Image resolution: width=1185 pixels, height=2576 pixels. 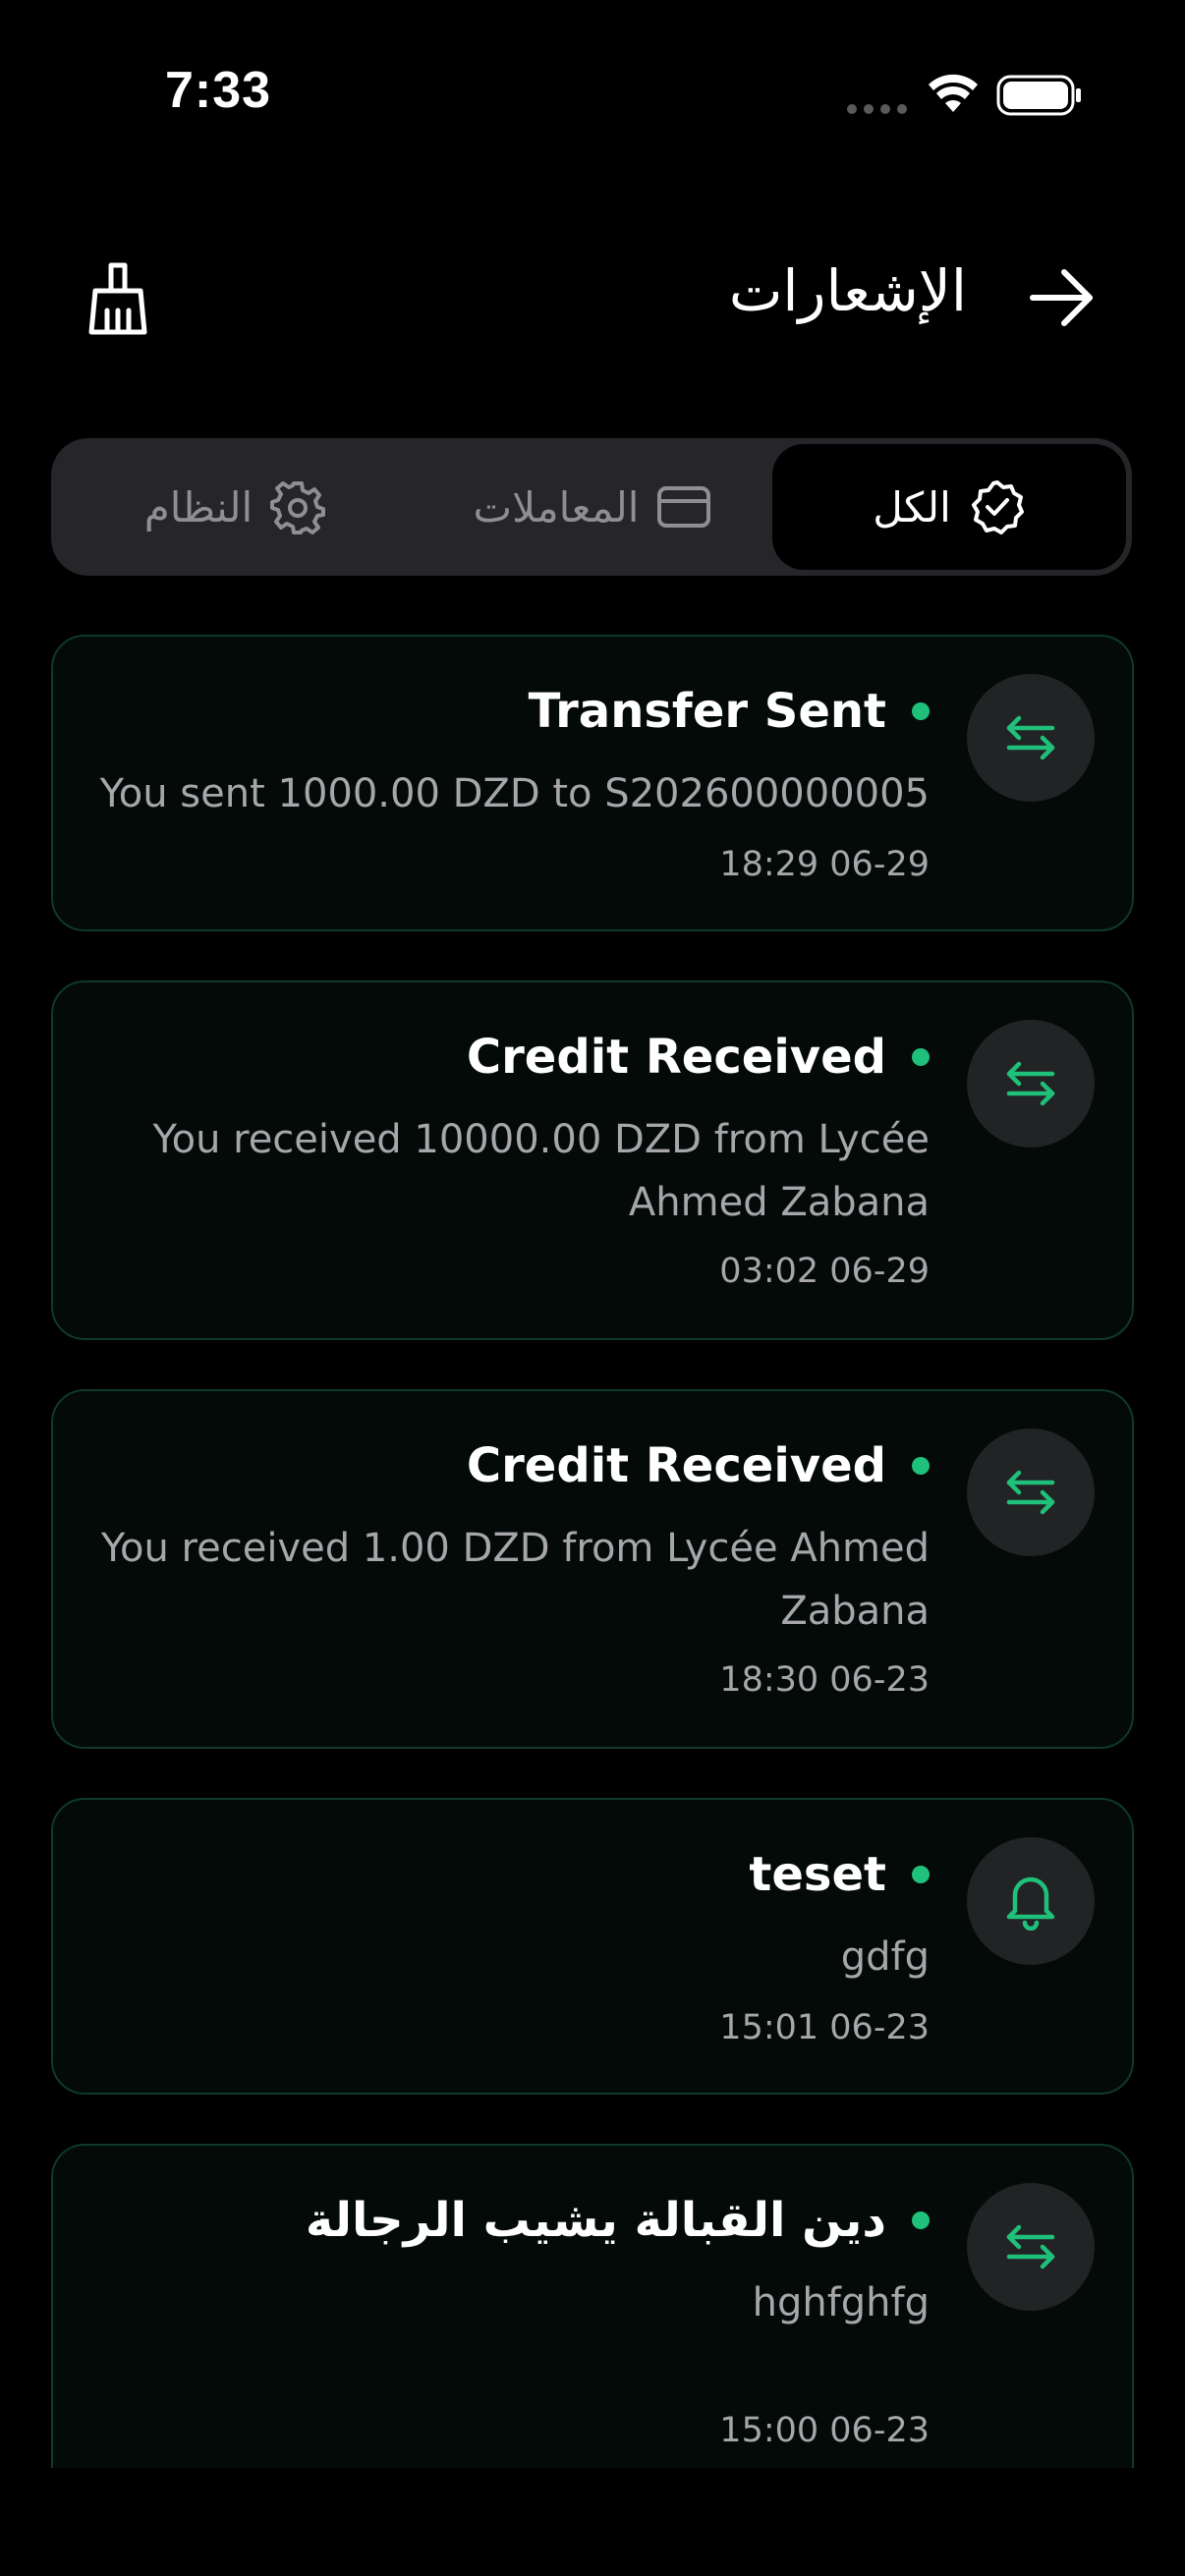 I want to click on clear-all-button, so click(x=118, y=299).